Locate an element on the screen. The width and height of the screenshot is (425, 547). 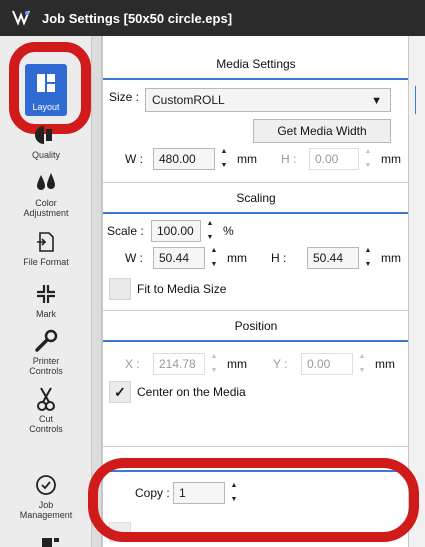
file-format-icon is located at coordinates (46, 242).